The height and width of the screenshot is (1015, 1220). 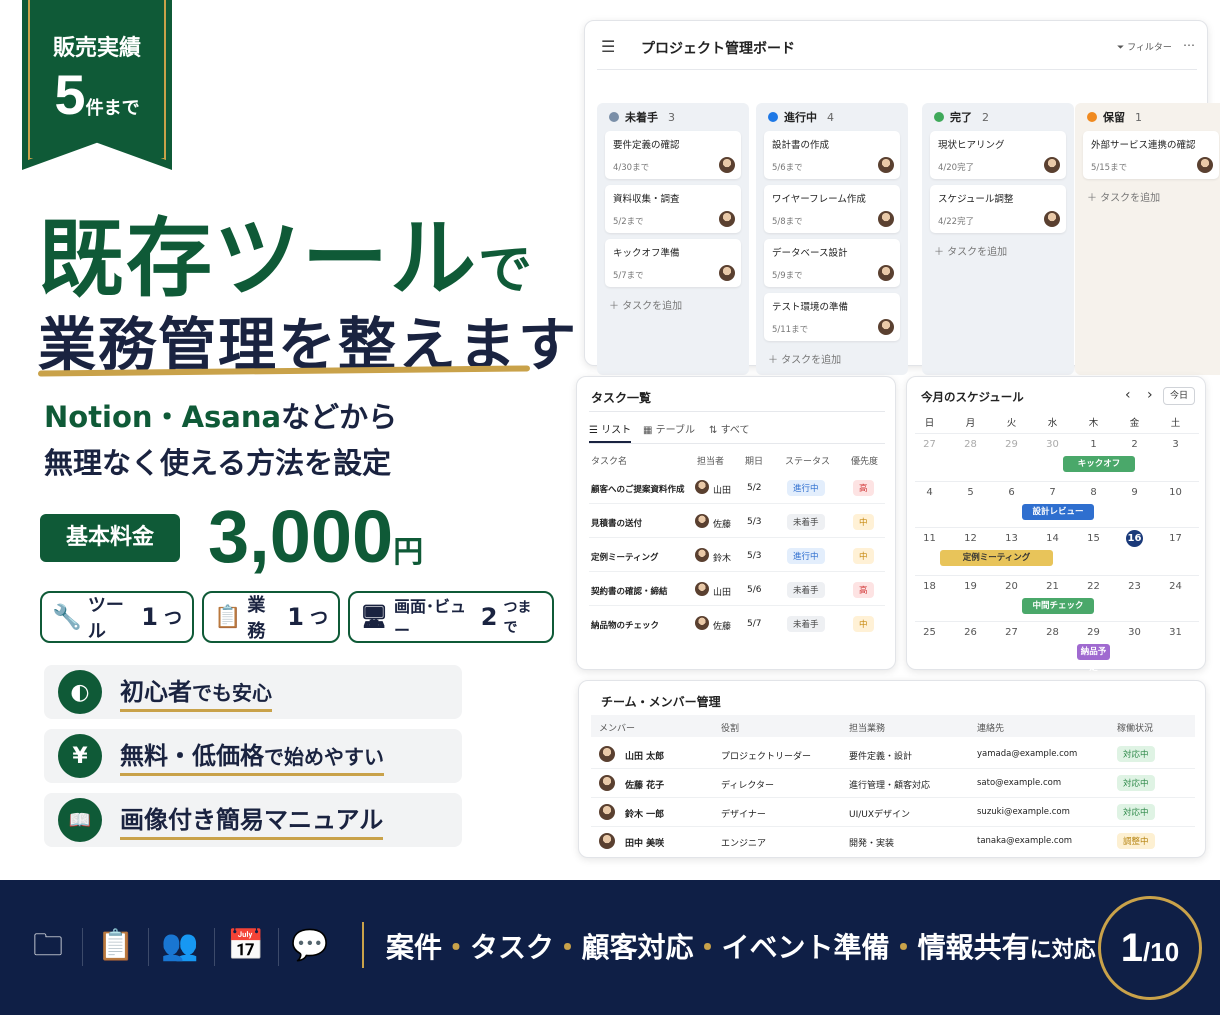 I want to click on calendar-day: 18, so click(x=929, y=586).